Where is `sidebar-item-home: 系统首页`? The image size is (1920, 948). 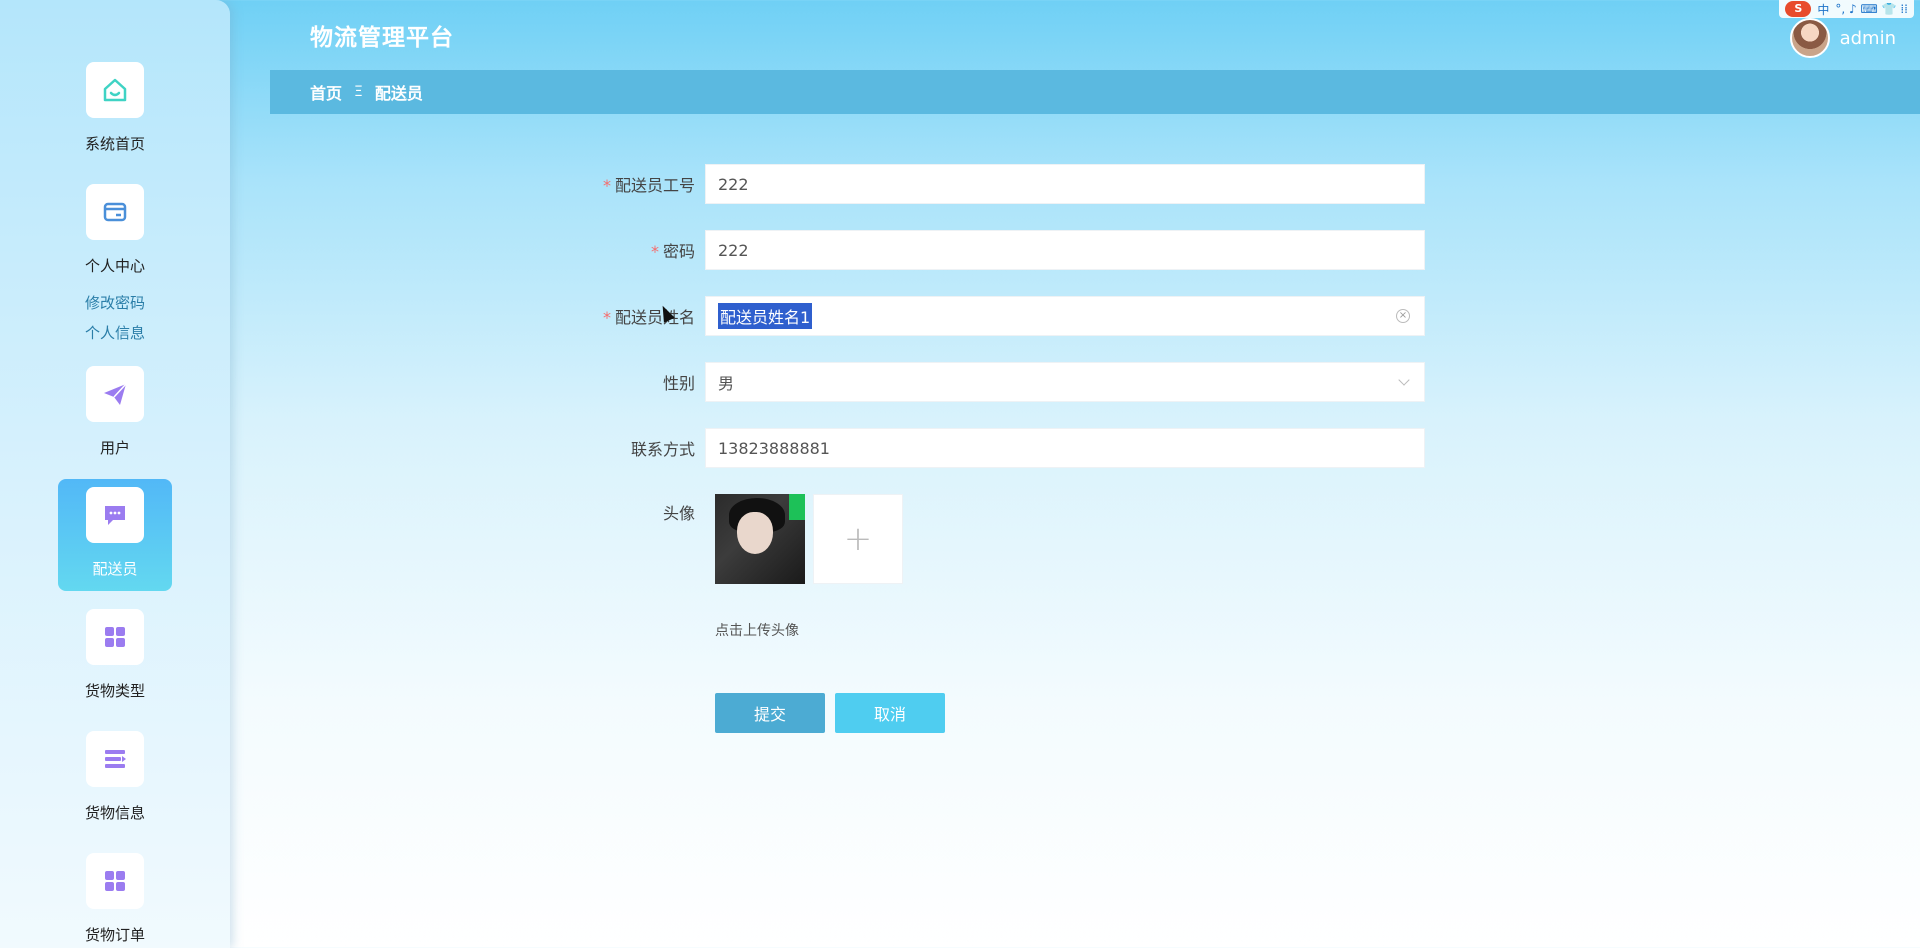
sidebar-item-home: 系统首页 is located at coordinates (115, 110).